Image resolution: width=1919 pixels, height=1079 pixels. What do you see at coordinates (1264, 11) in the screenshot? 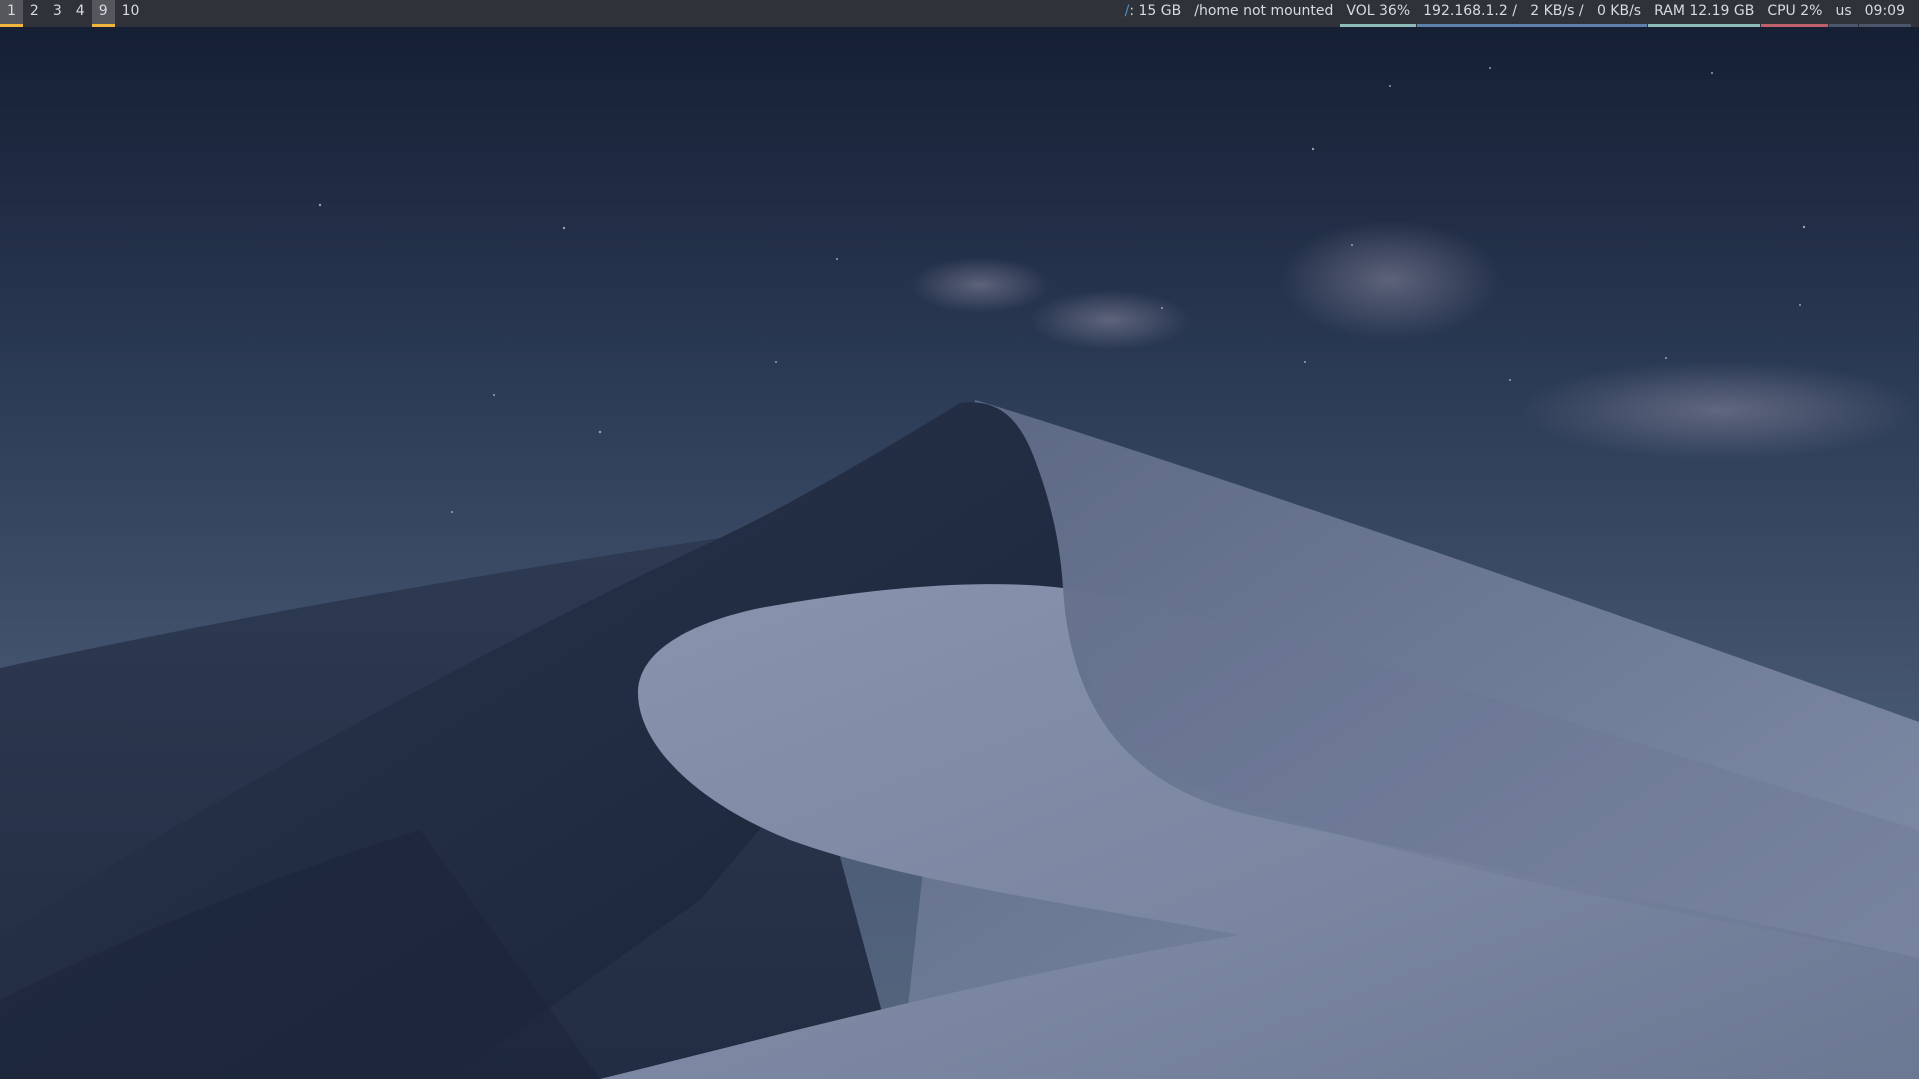
I see `disk-home-status: /home not mounted` at bounding box center [1264, 11].